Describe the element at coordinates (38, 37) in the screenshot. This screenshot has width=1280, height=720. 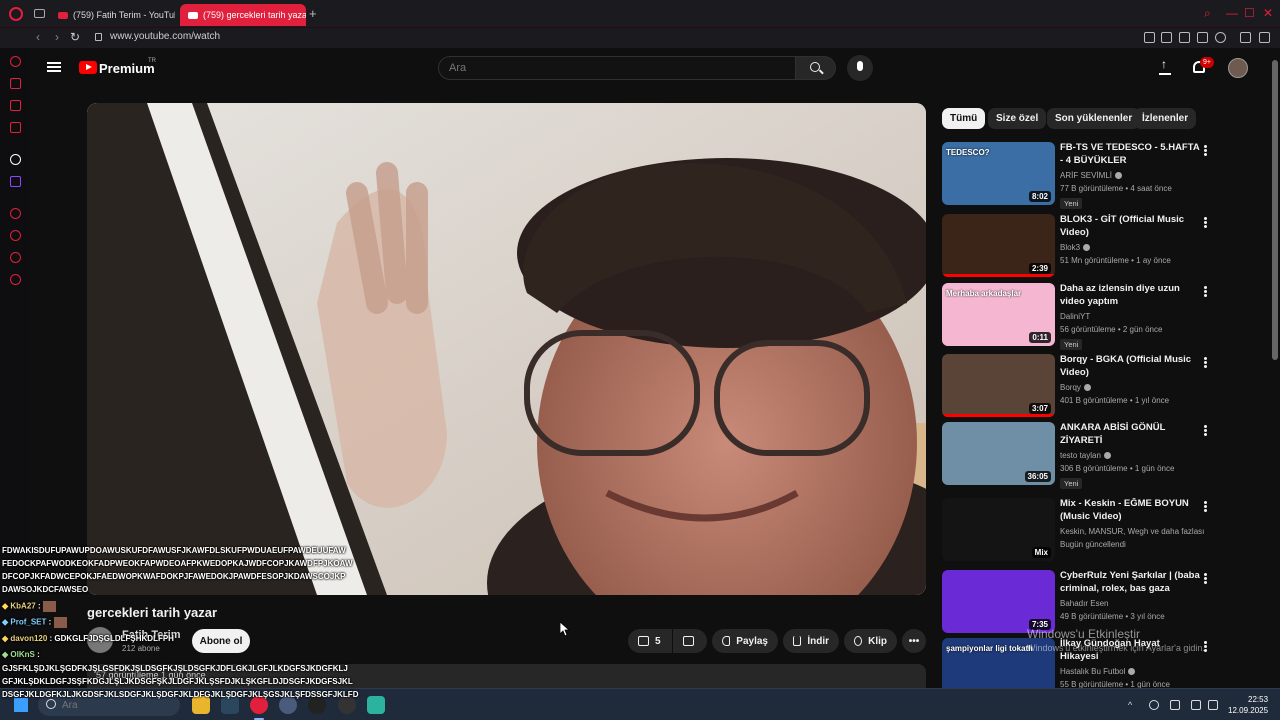
I see `back-icon: ‹` at that location.